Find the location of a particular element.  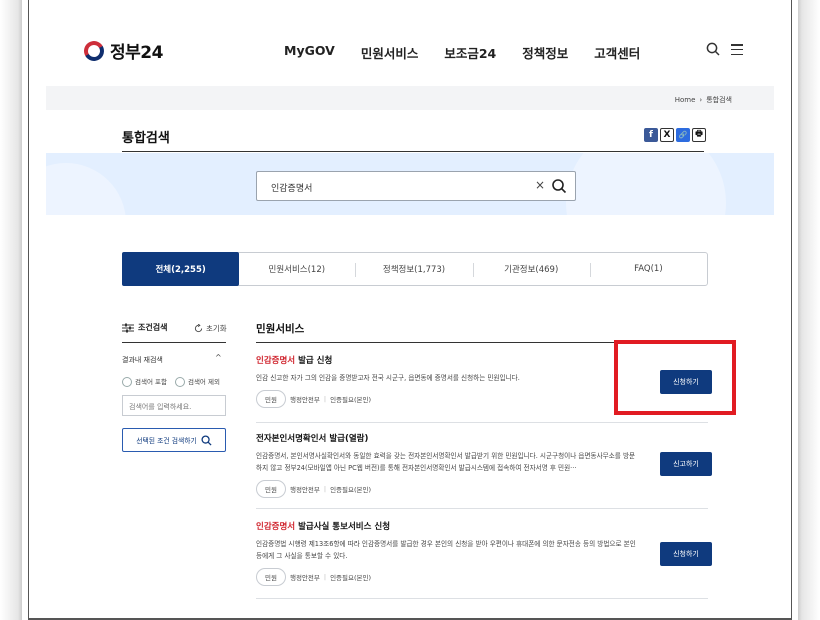

logo-text: 정부24 is located at coordinates (136, 53).